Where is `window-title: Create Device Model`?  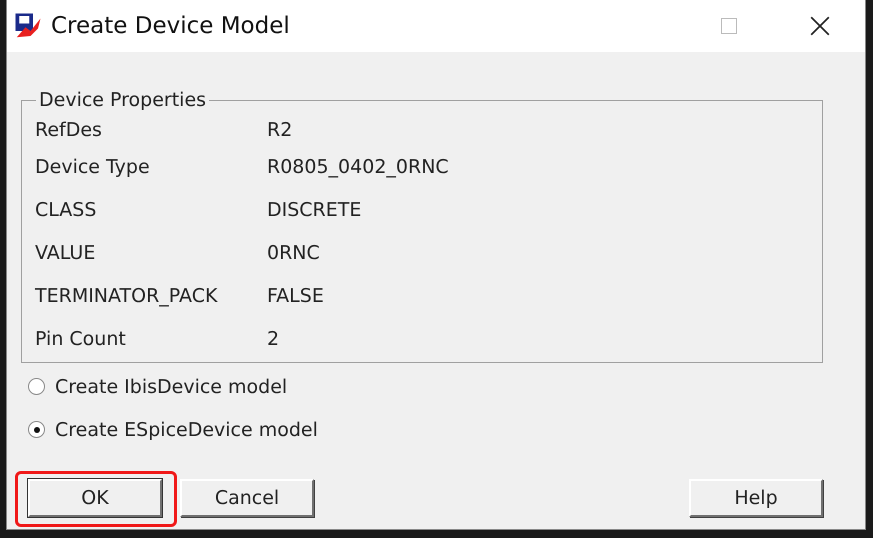 window-title: Create Device Model is located at coordinates (170, 26).